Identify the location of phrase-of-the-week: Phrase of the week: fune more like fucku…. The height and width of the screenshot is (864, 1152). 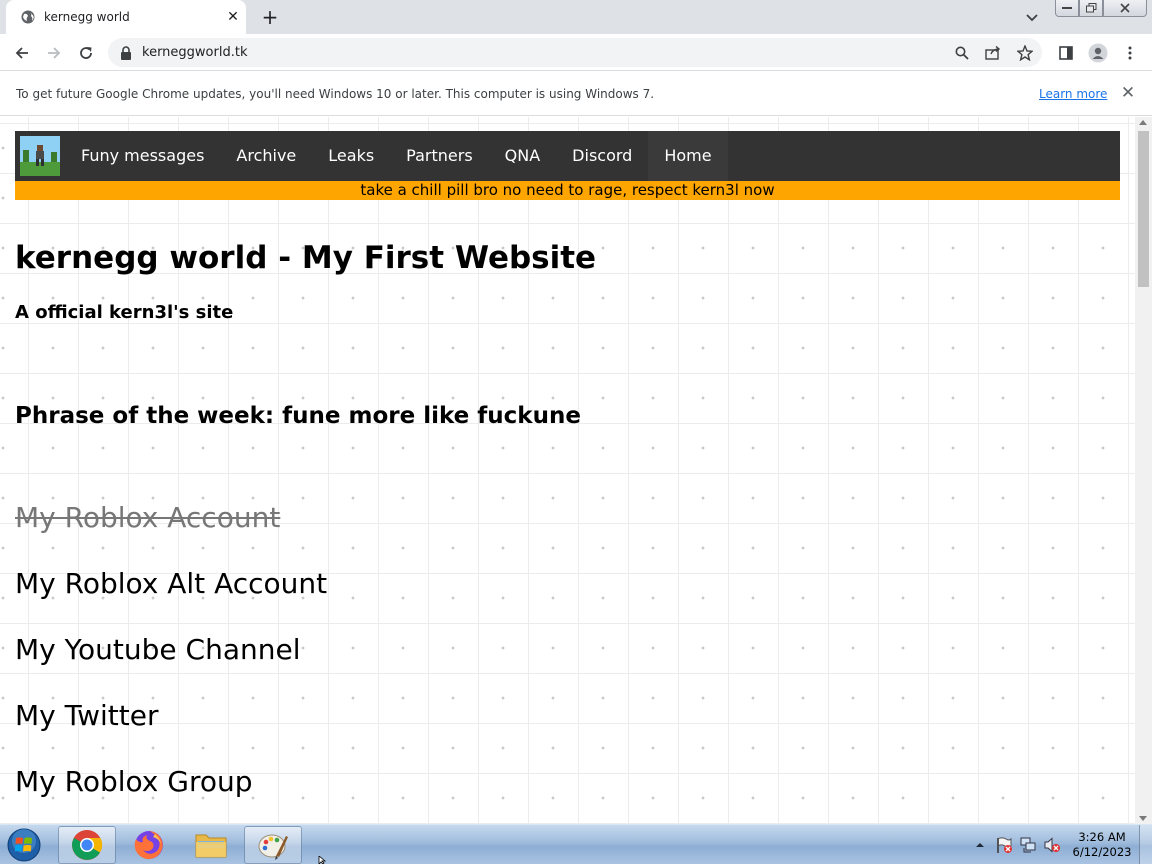
(298, 416).